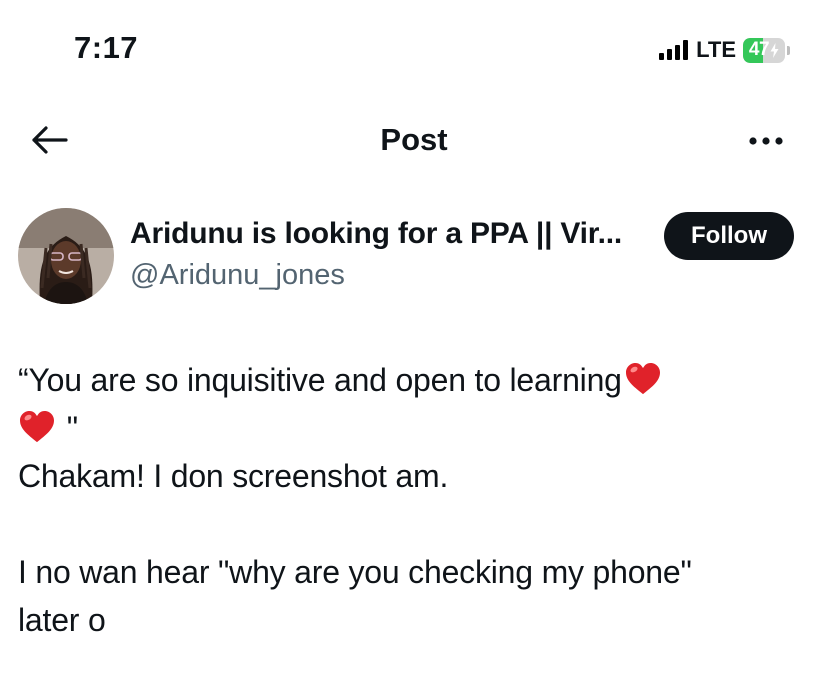  What do you see at coordinates (237, 275) in the screenshot?
I see `author-handle: @Aridunu_jones` at bounding box center [237, 275].